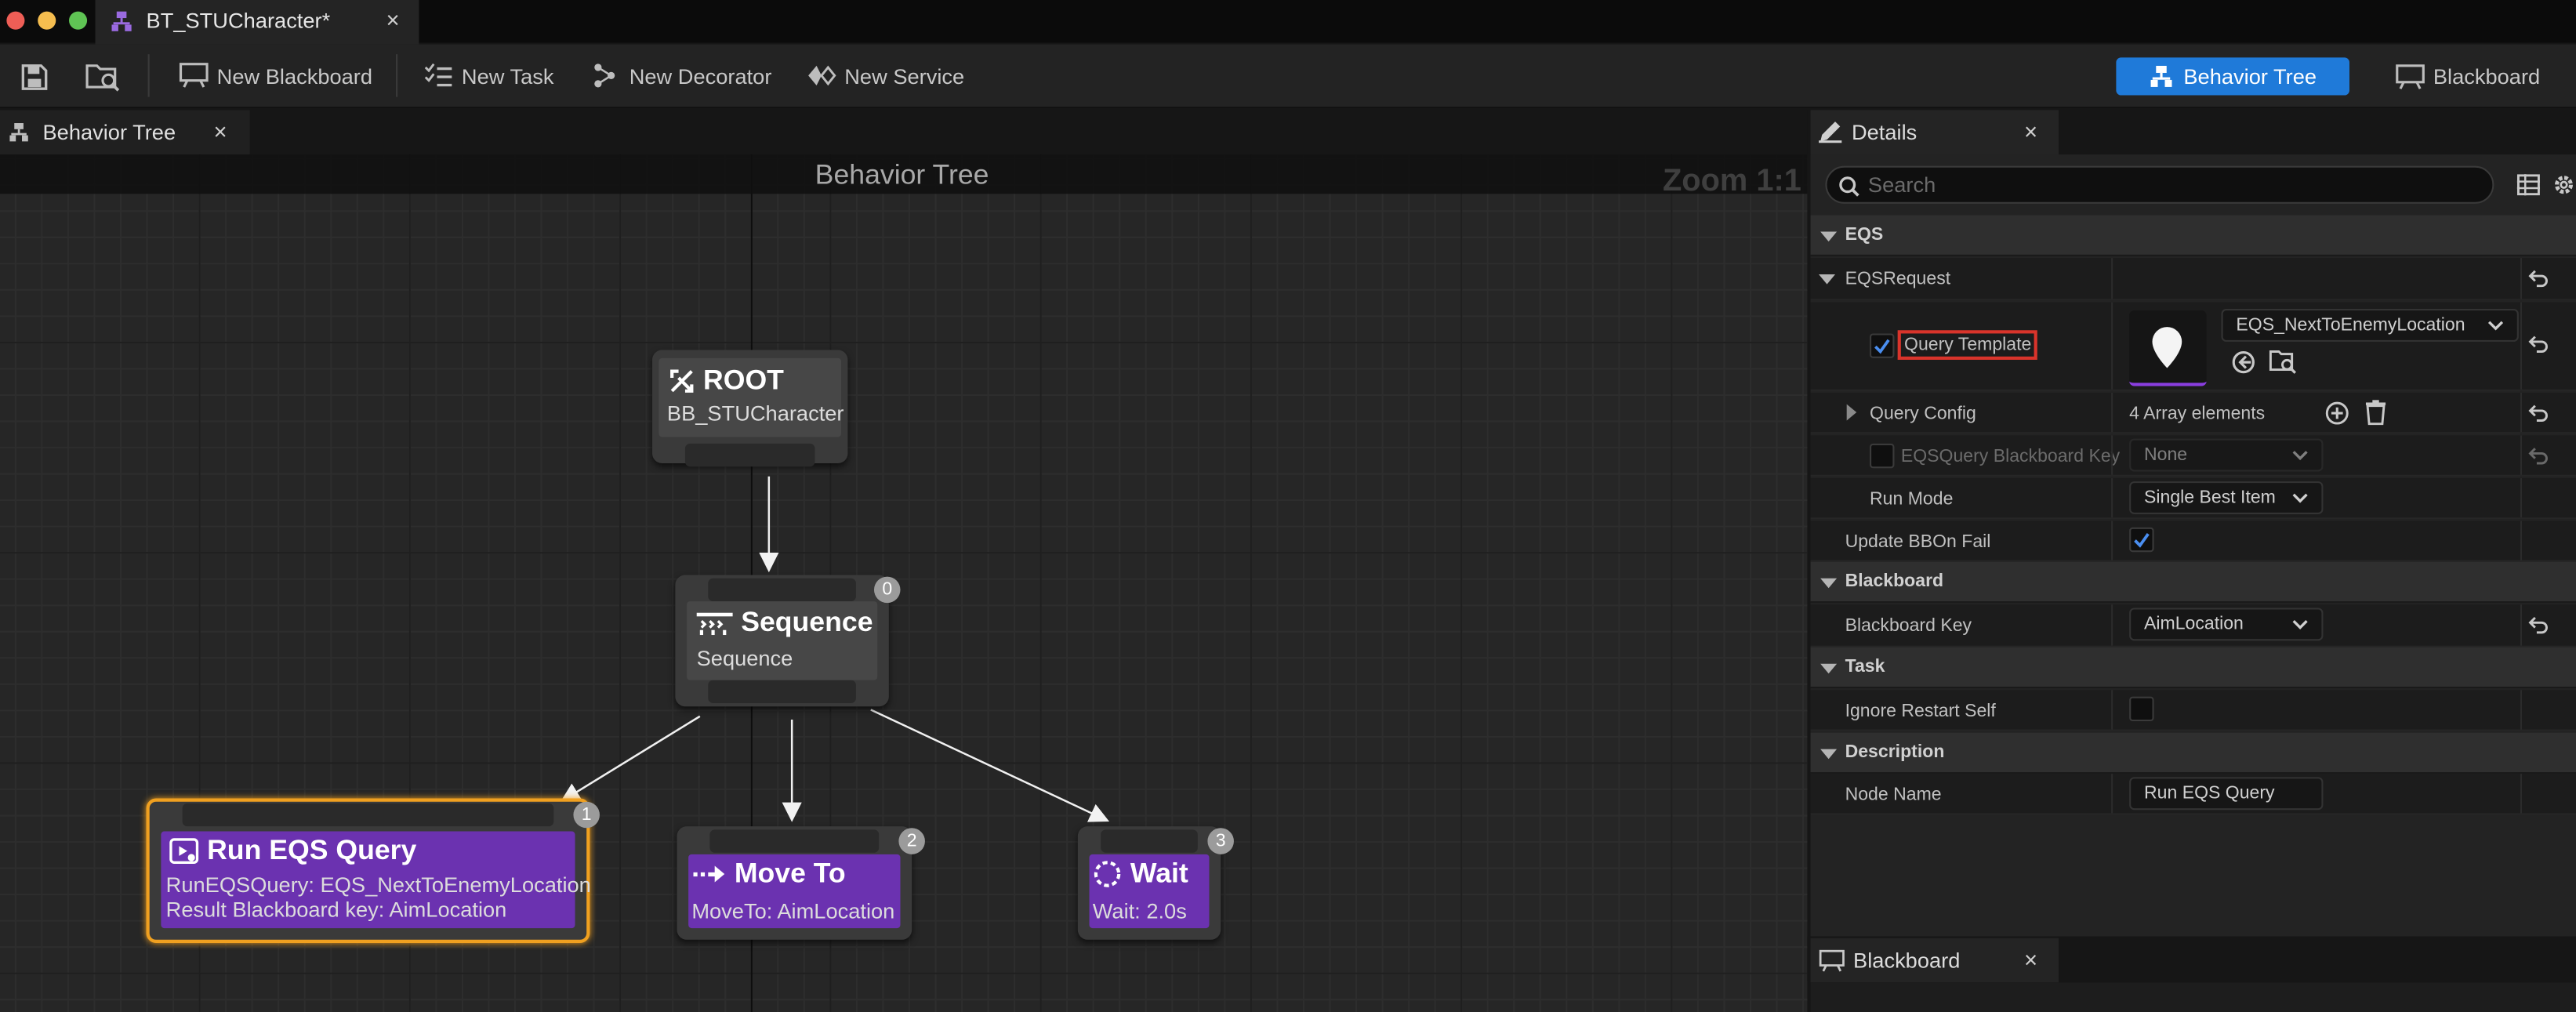  I want to click on run-mode-row: Run Mode Single Best Item, so click(2193, 499).